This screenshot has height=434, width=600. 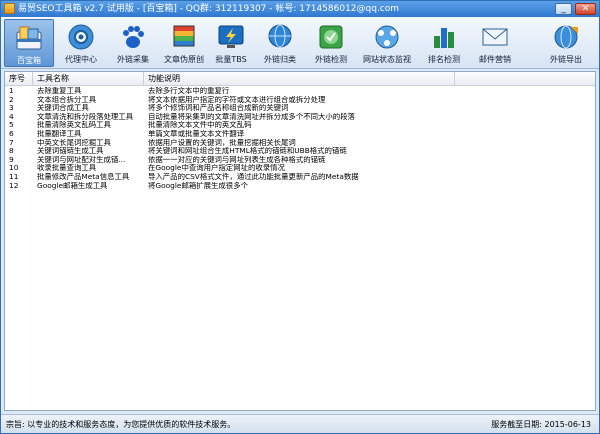 I want to click on bar-chart-icon, so click(x=444, y=38).